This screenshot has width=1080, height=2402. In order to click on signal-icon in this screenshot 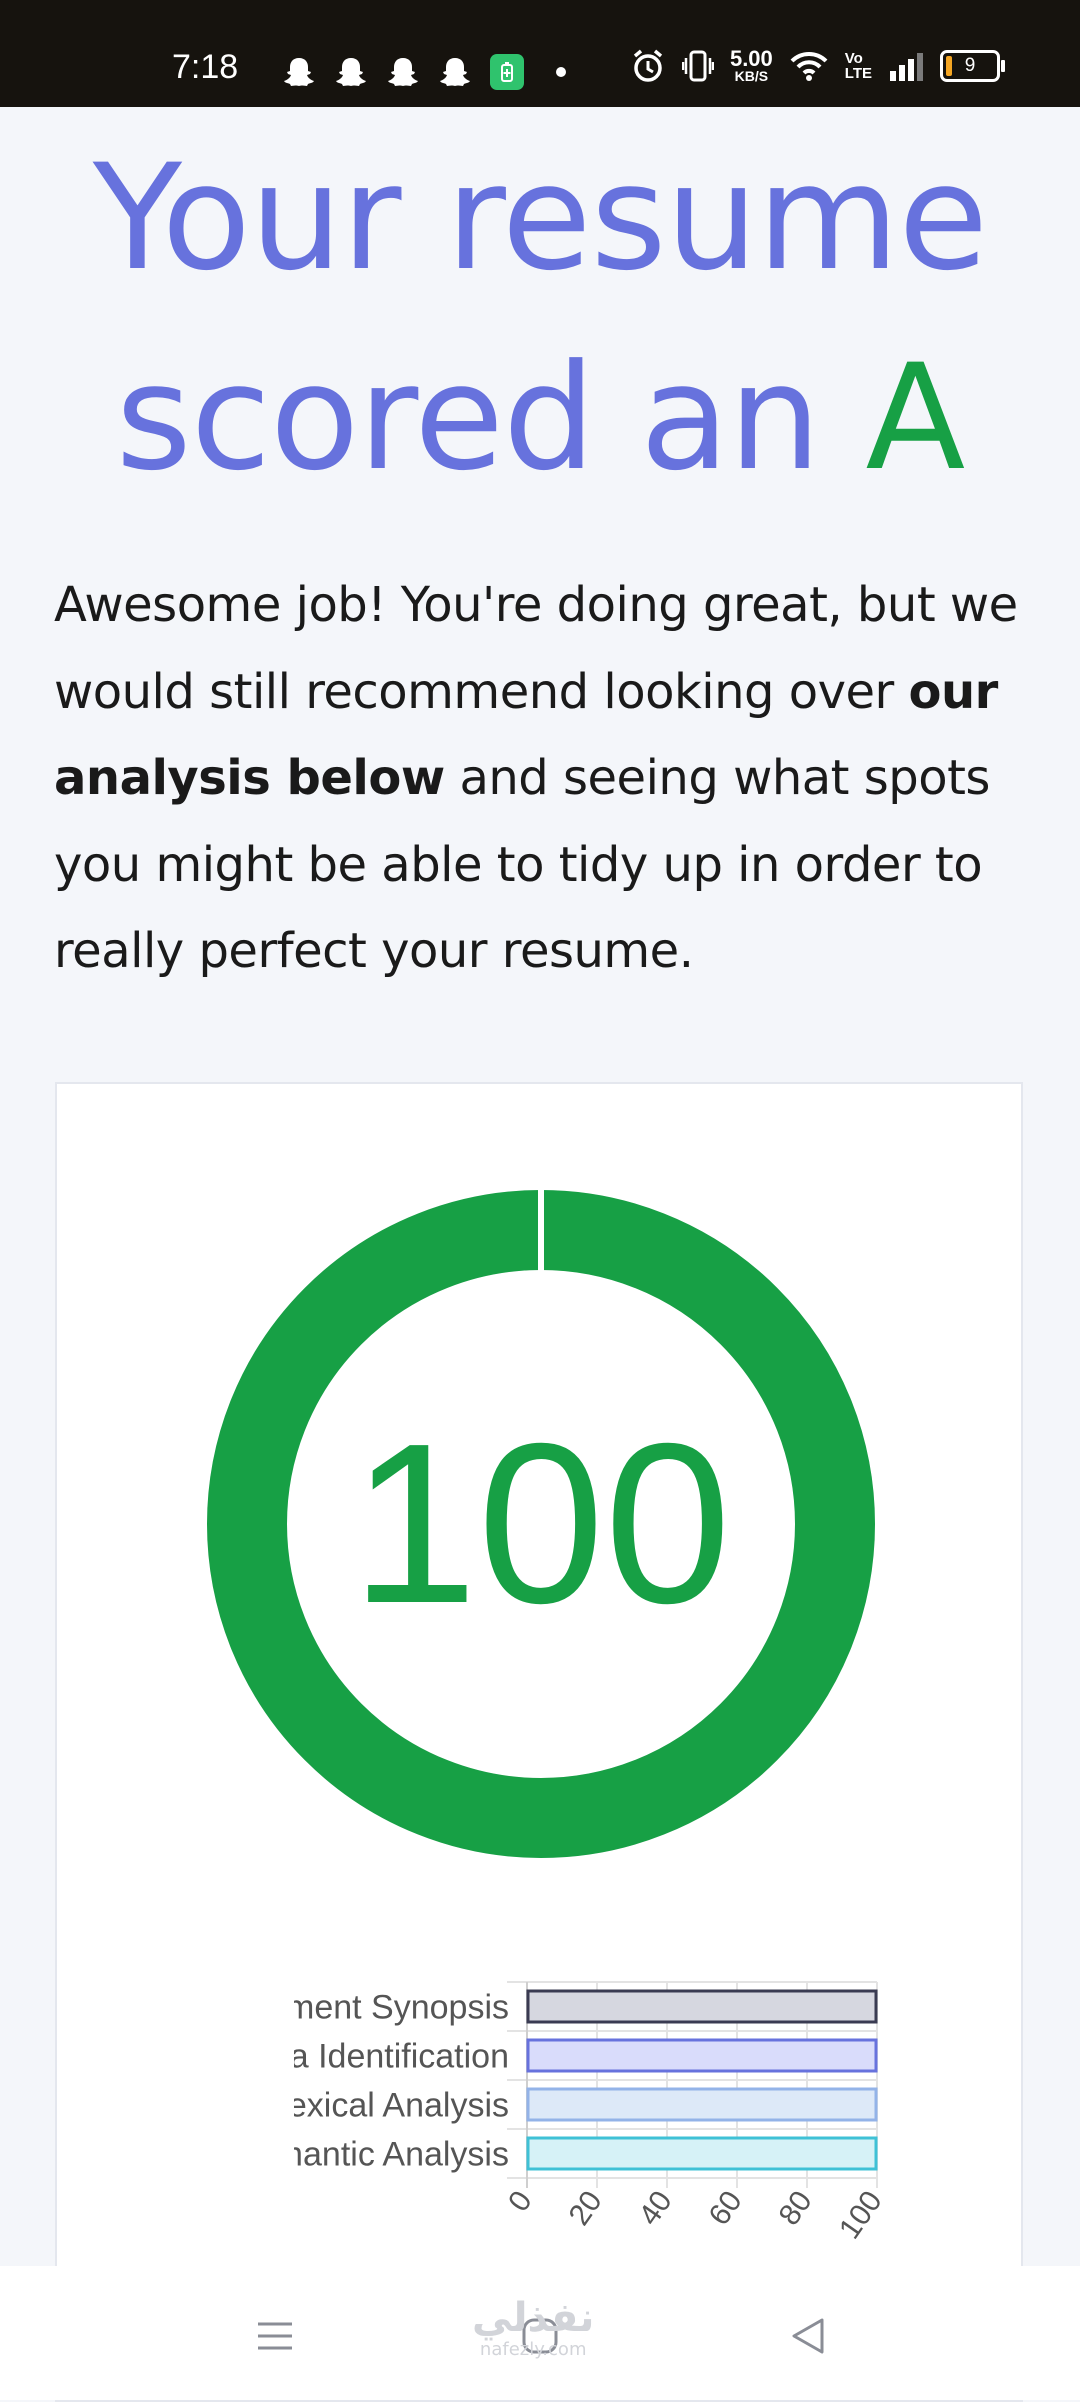, I will do `click(906, 67)`.